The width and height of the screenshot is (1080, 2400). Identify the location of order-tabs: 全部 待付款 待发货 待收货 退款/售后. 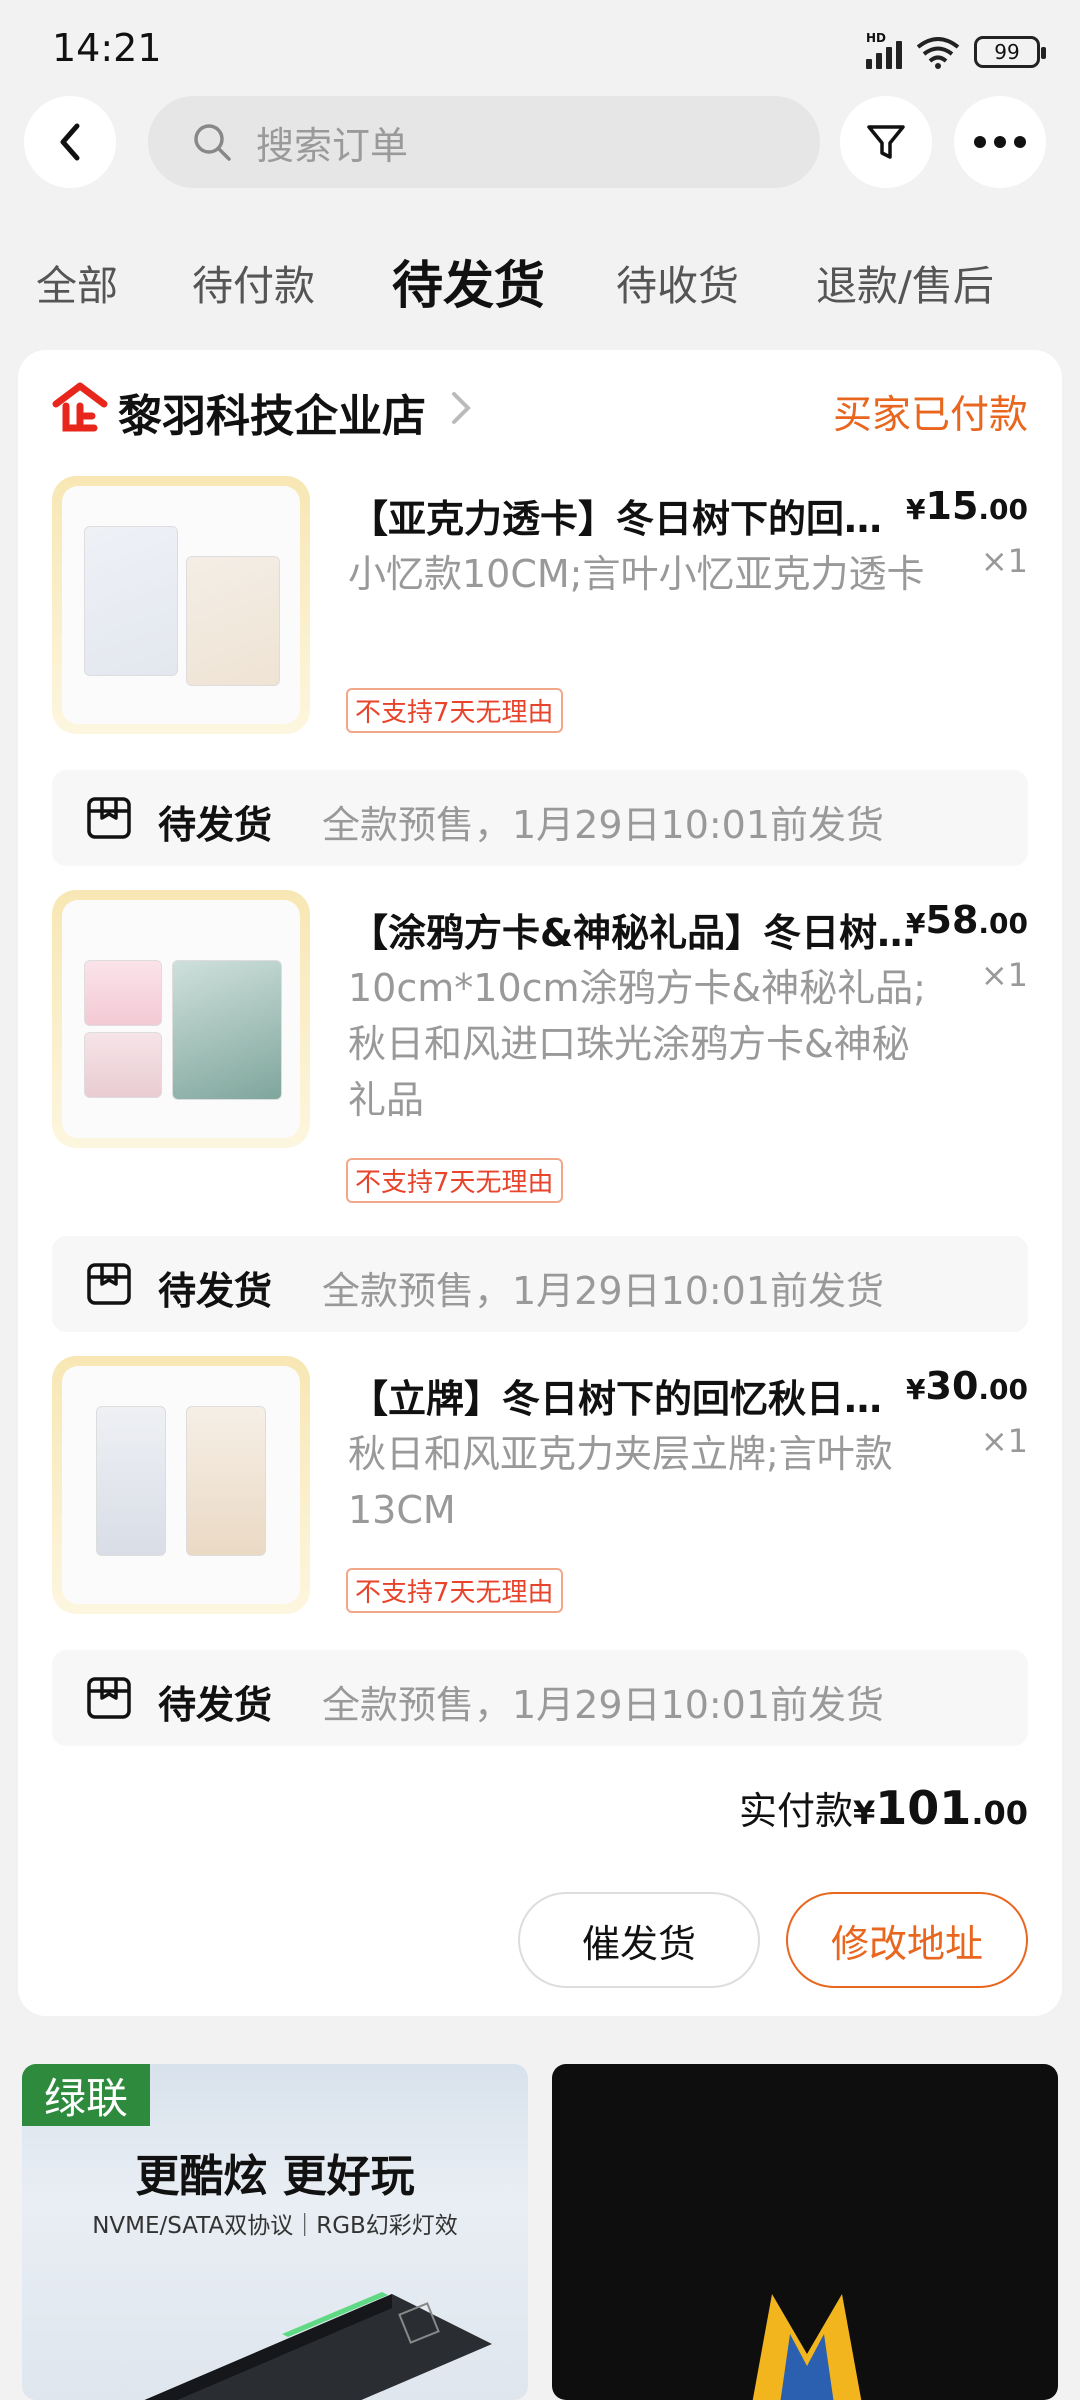
(540, 280).